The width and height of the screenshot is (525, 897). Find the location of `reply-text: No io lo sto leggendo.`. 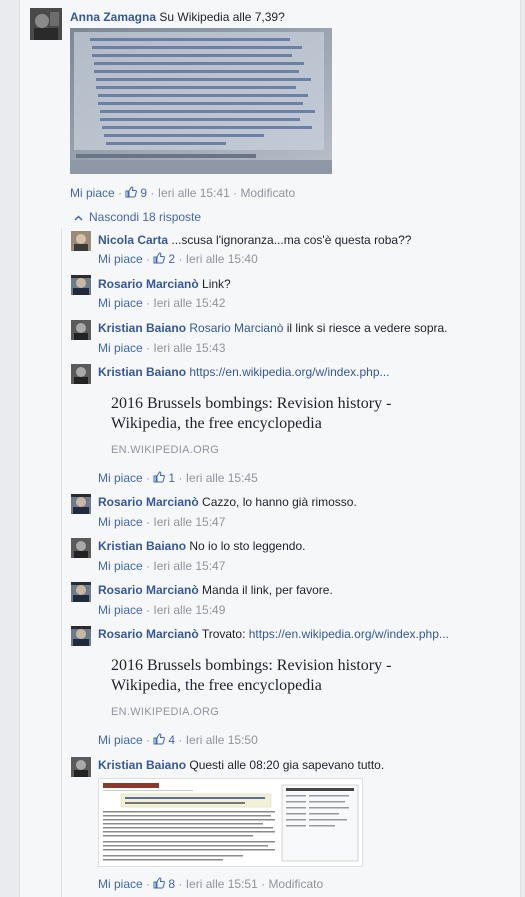

reply-text: No io lo sto leggendo. is located at coordinates (247, 546).